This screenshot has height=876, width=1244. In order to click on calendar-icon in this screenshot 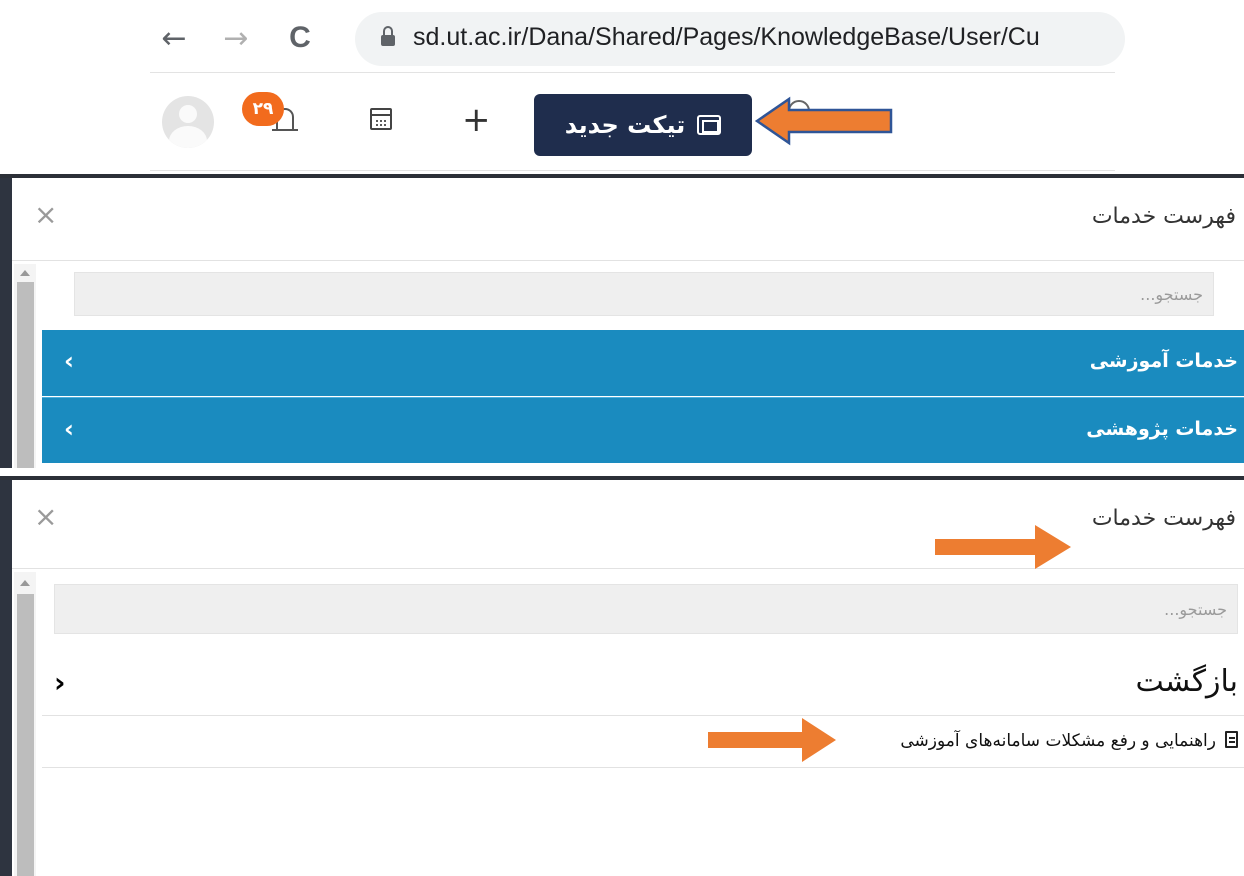, I will do `click(381, 119)`.